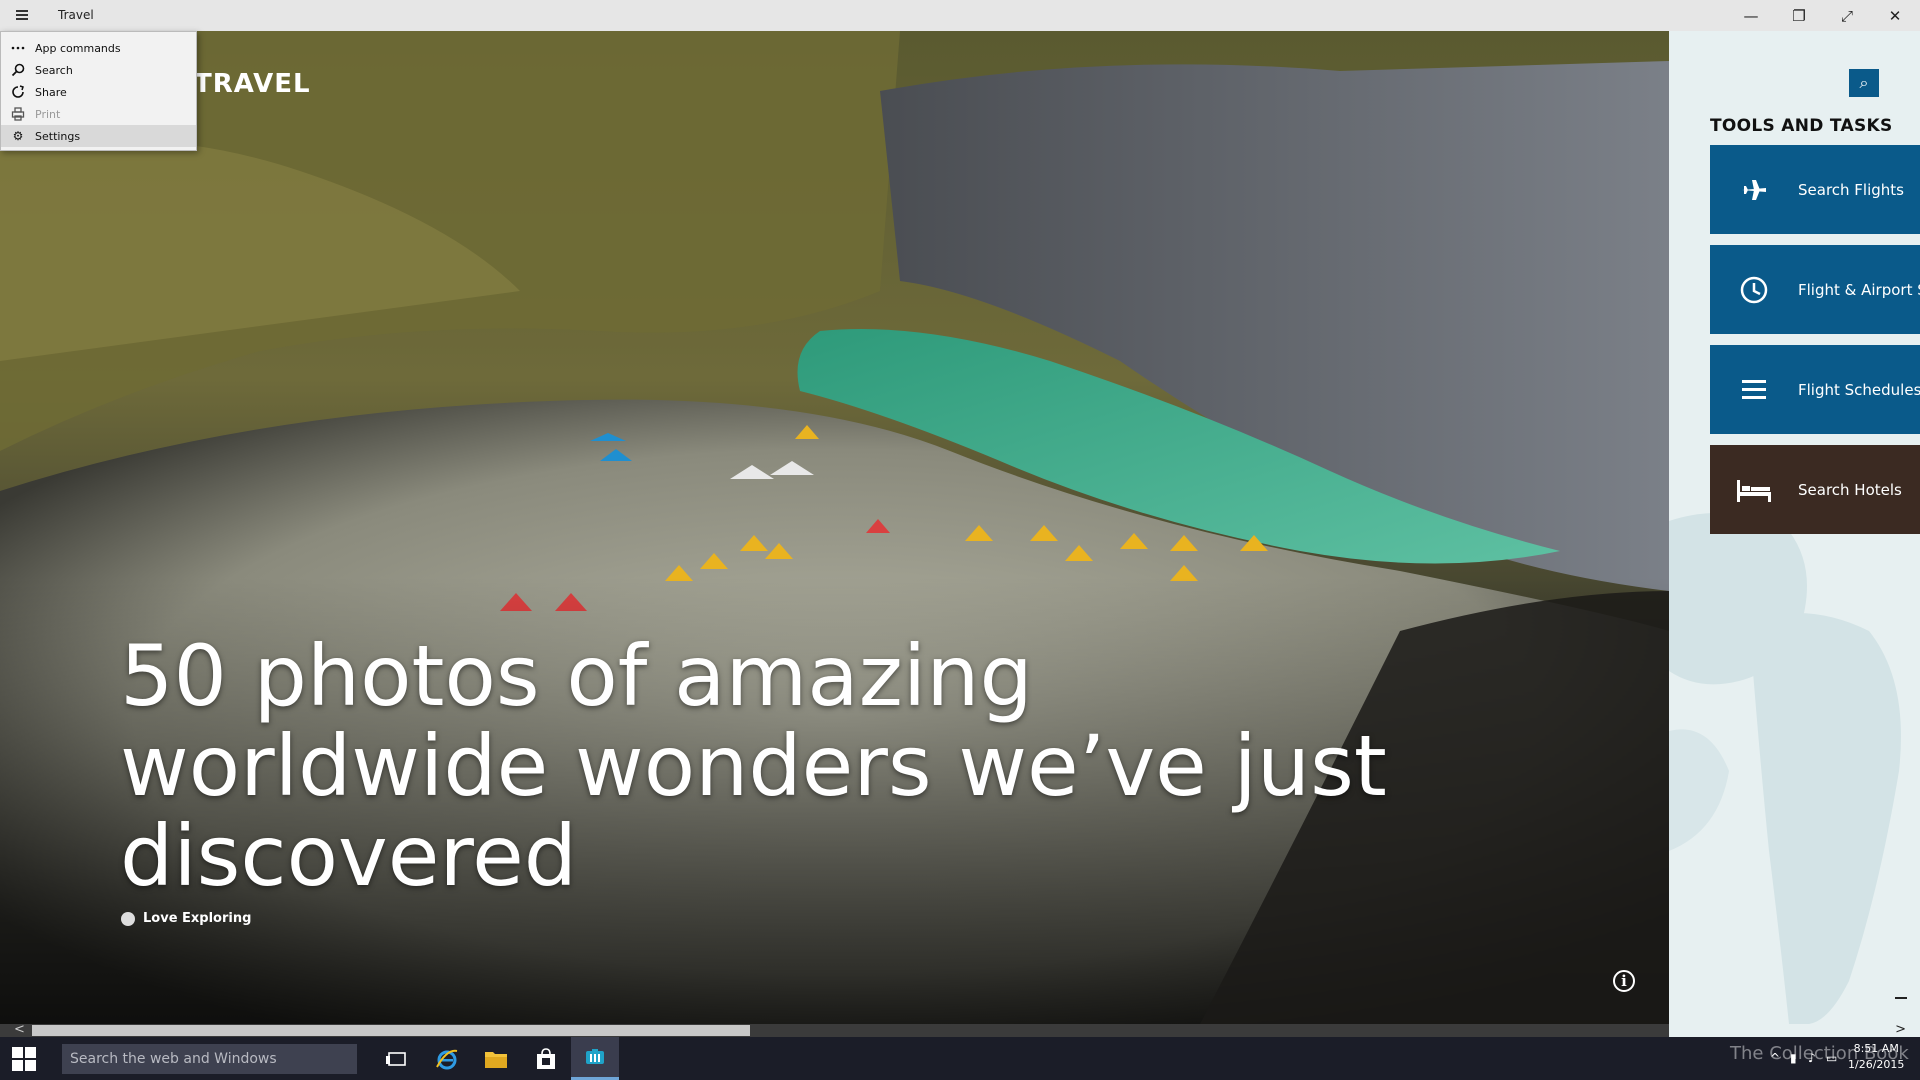 The image size is (1920, 1080). Describe the element at coordinates (1754, 490) in the screenshot. I see `bed-icon` at that location.